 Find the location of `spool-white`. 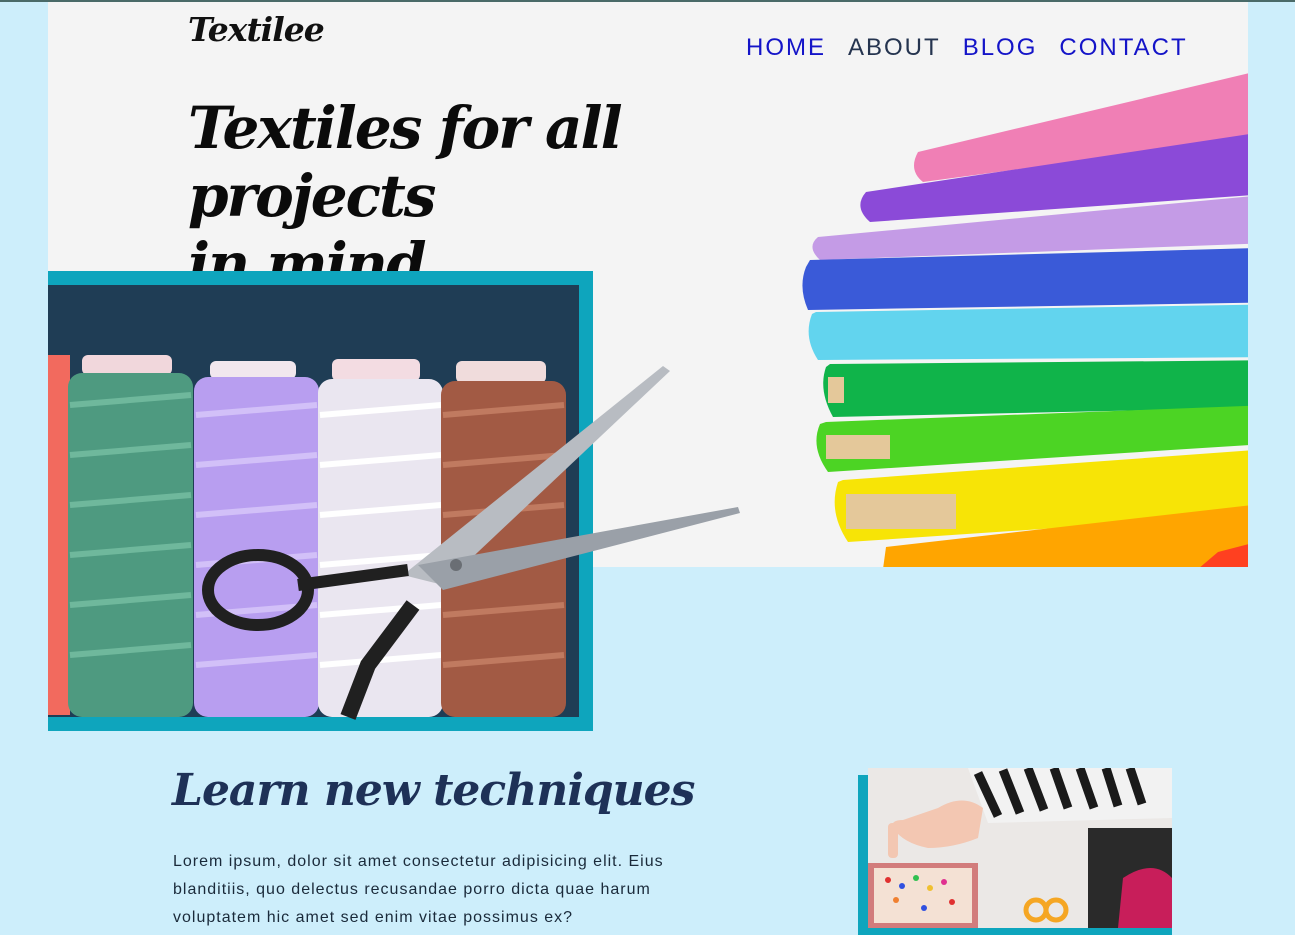

spool-white is located at coordinates (380, 538).